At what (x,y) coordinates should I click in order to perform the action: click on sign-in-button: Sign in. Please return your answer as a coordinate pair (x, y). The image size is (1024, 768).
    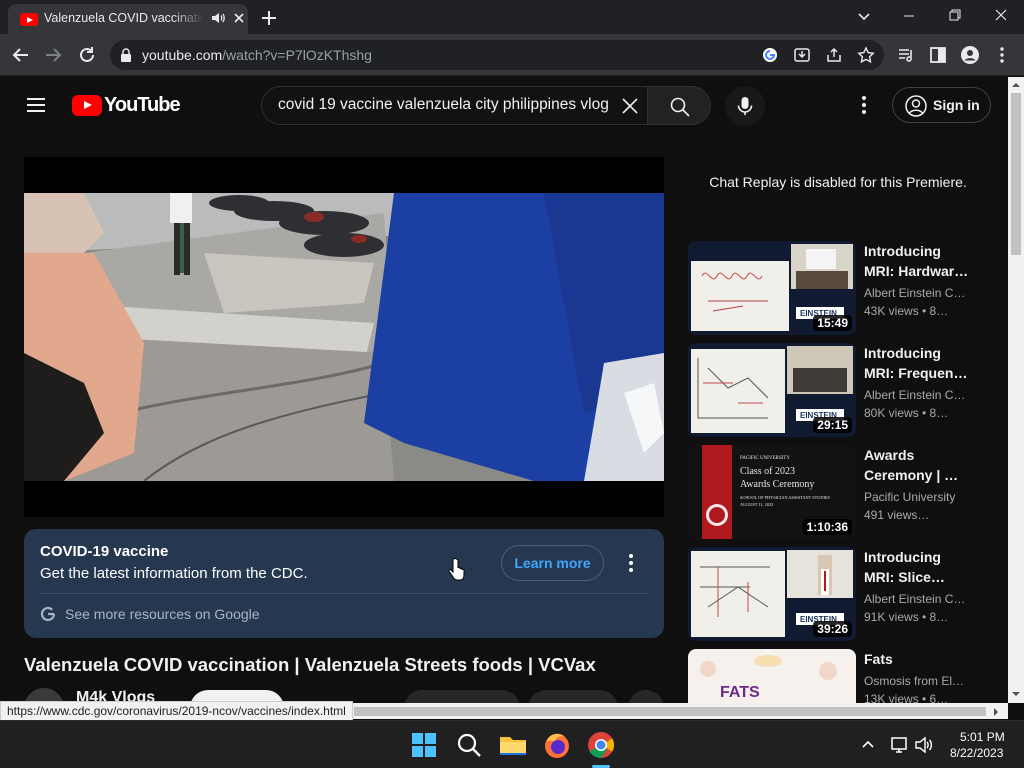
    Looking at the image, I should click on (941, 105).